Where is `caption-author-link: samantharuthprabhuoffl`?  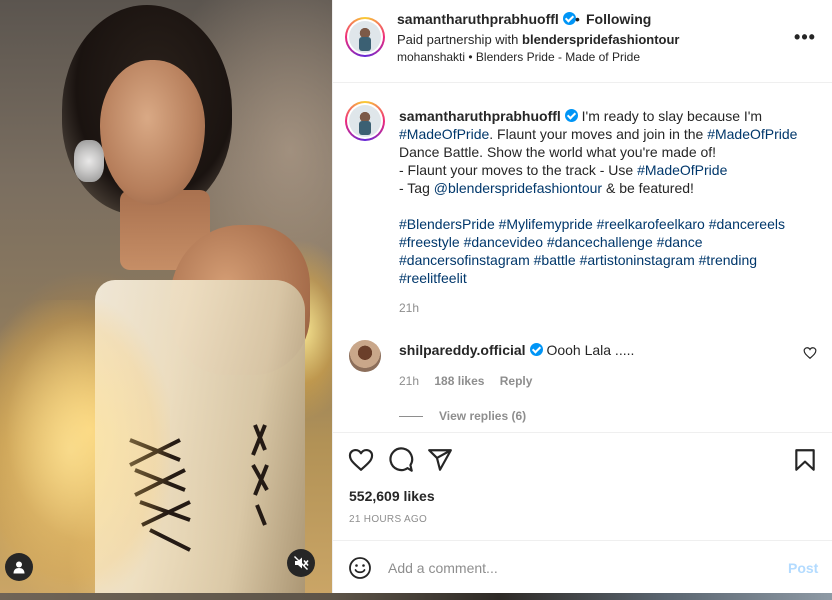
caption-author-link: samantharuthprabhuoffl is located at coordinates (488, 116).